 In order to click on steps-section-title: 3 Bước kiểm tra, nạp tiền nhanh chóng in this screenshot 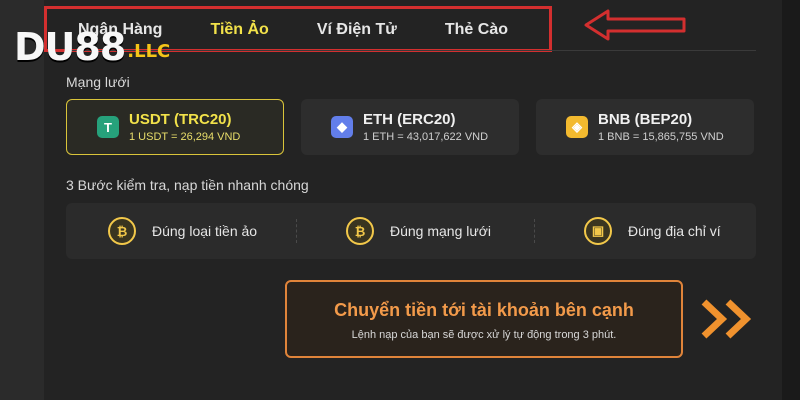, I will do `click(187, 185)`.